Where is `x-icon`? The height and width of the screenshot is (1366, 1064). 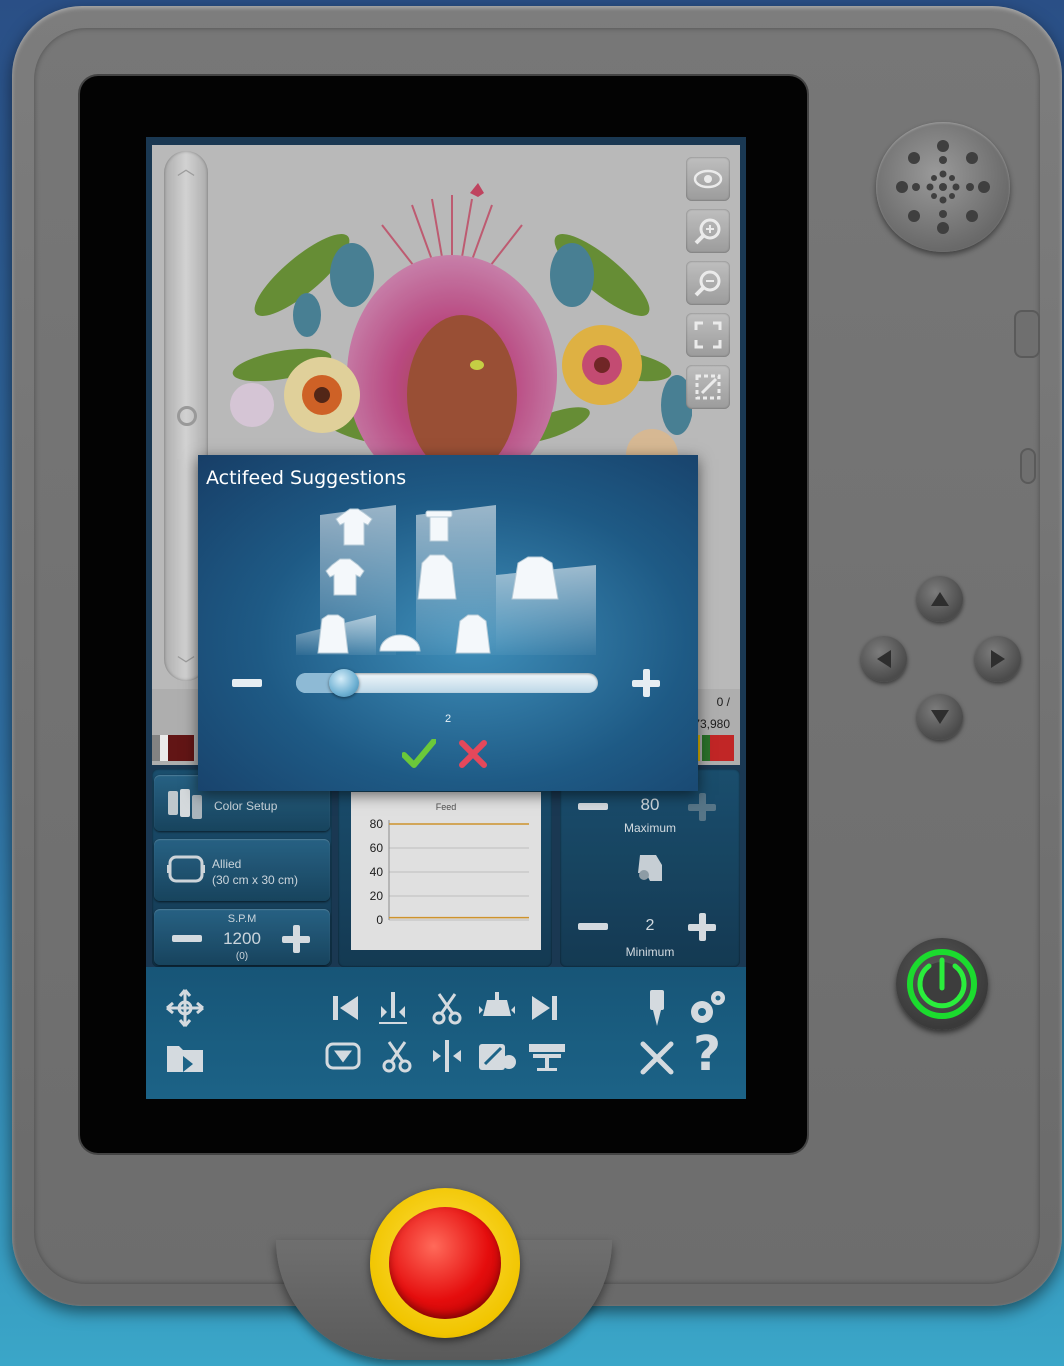
x-icon is located at coordinates (473, 756).